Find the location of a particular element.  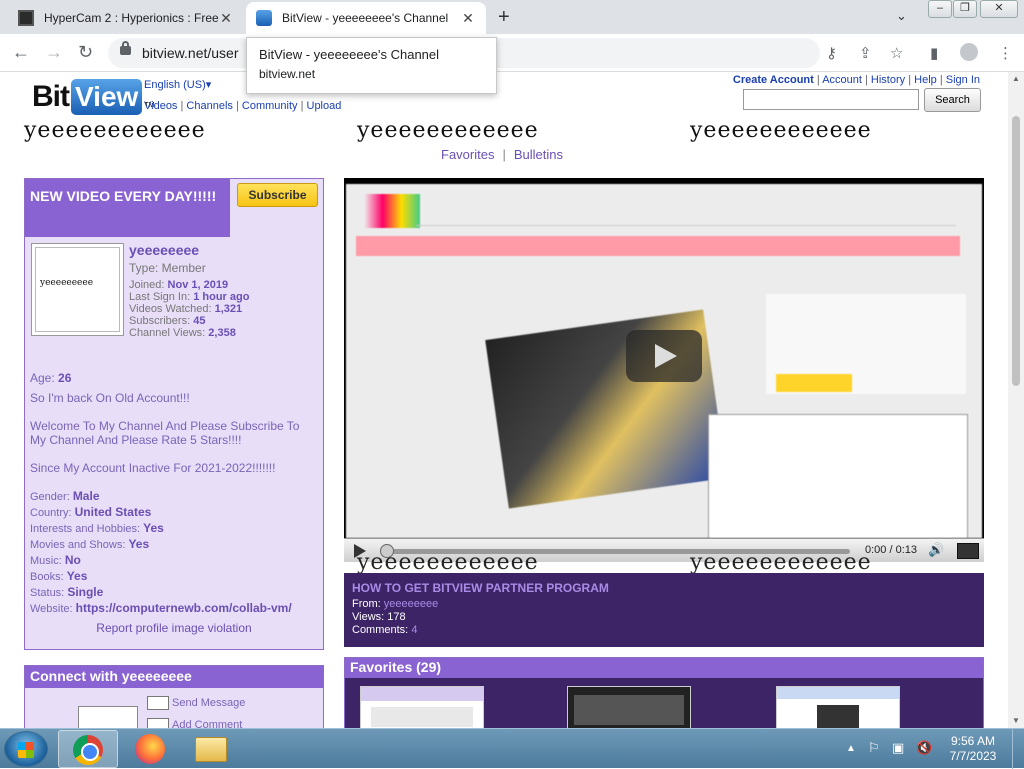

website-link: https://computernewb.com/collab-vm/ is located at coordinates (184, 608).